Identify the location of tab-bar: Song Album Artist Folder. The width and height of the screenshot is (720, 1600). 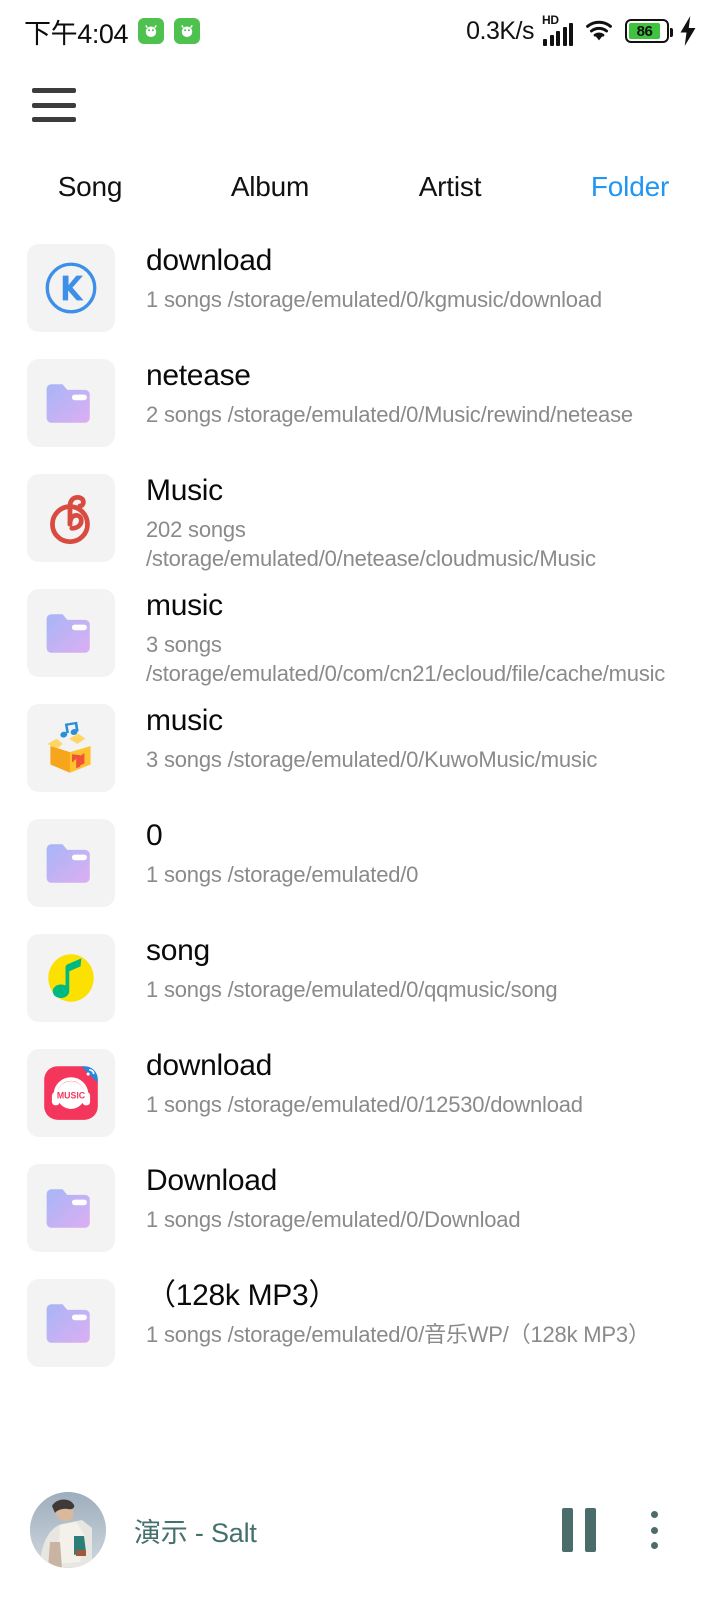
(360, 187).